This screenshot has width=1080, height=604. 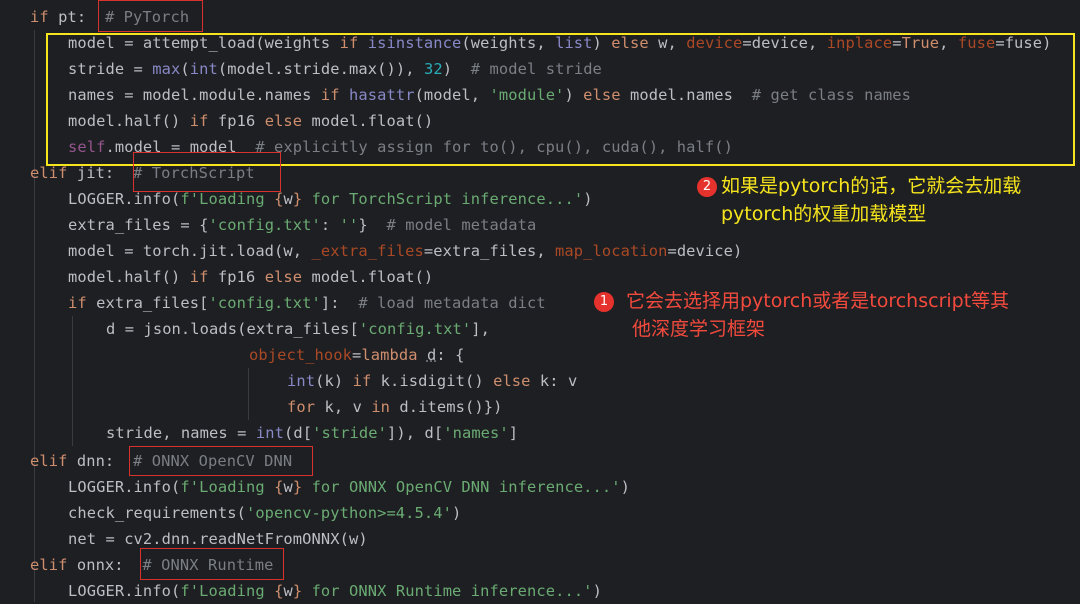 I want to click on pytorch-comment-marker, so click(x=150, y=16).